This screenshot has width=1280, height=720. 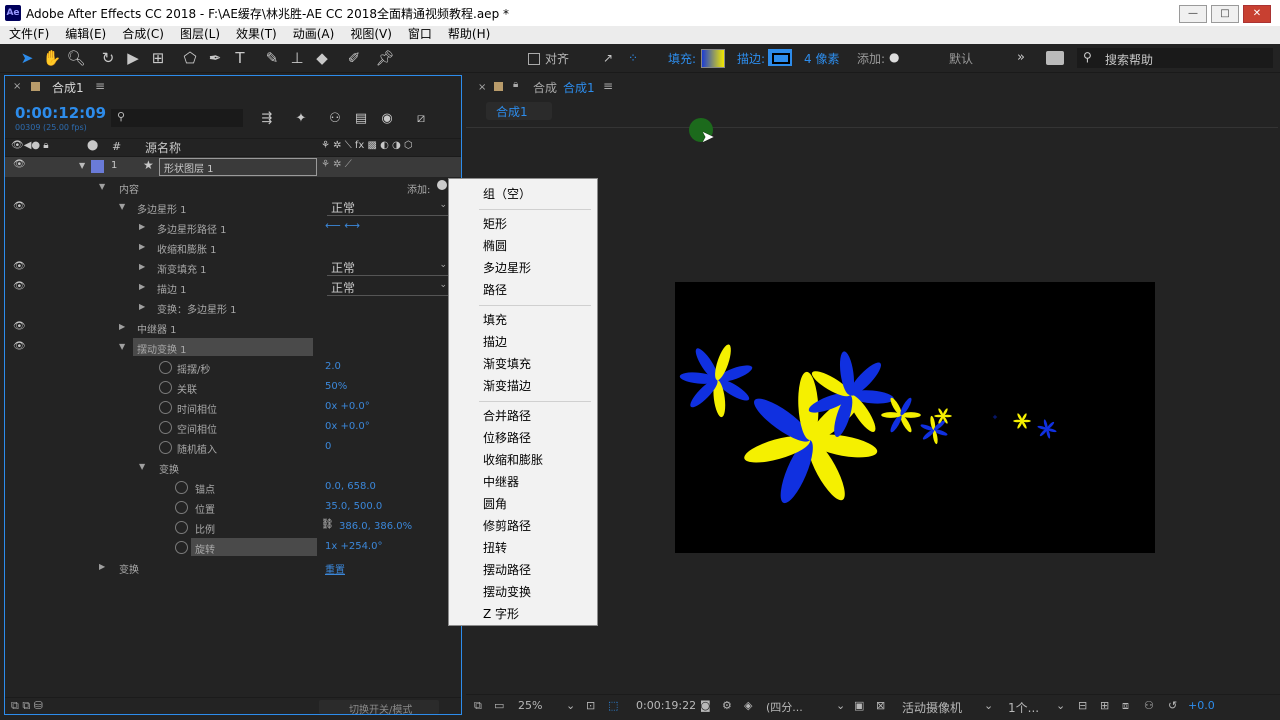 I want to click on property-value: 50%, so click(x=336, y=386).